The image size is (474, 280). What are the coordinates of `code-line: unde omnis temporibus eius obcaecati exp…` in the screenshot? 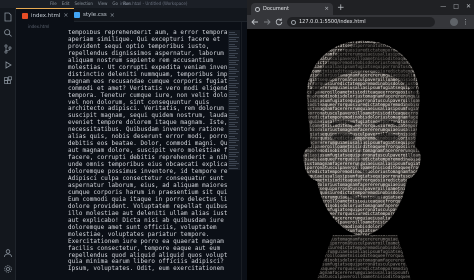 It's located at (148, 165).